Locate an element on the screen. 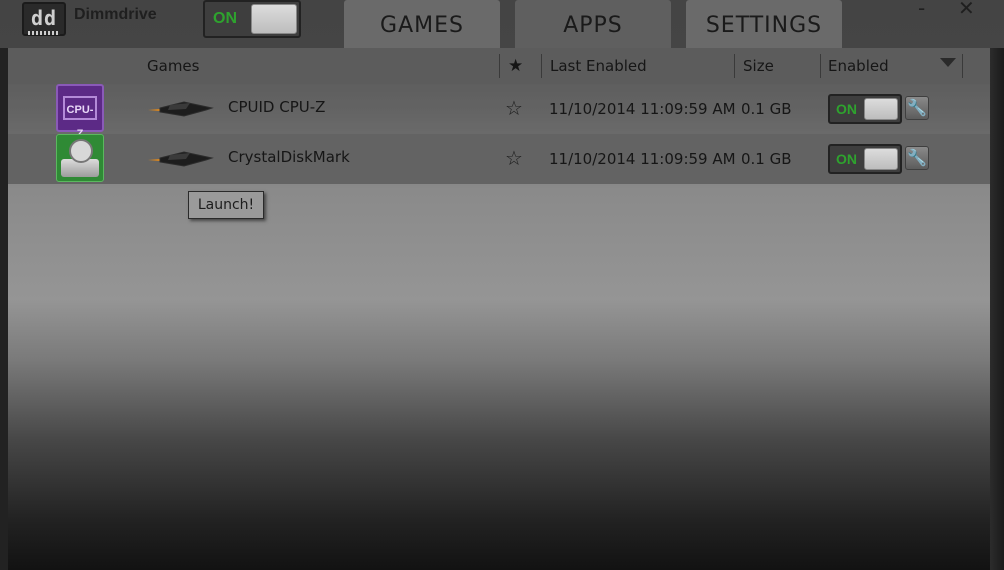  gauge-graphic is located at coordinates (81, 151).